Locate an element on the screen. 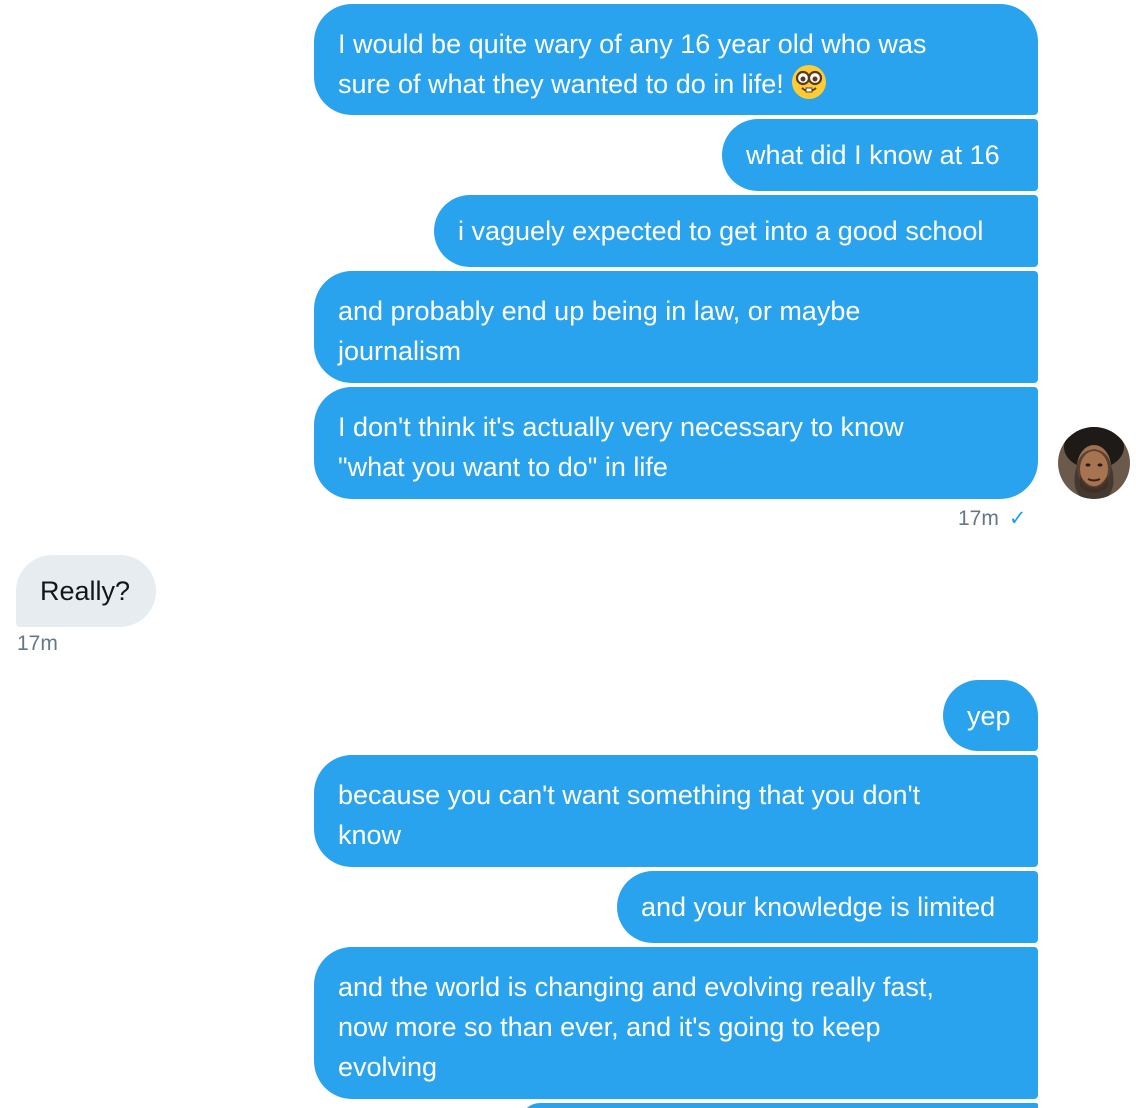 The width and height of the screenshot is (1136, 1108). user-avatar is located at coordinates (1094, 463).